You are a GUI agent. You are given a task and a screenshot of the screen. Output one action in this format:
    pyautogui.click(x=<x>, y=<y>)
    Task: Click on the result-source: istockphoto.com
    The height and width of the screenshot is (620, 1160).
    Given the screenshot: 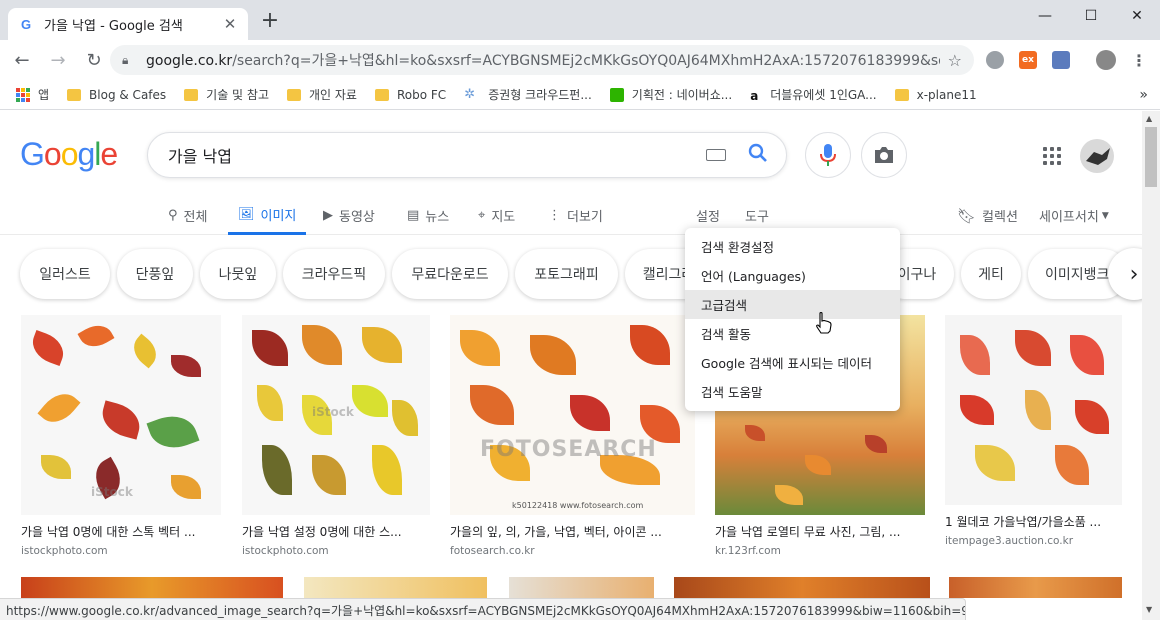 What is the action you would take?
    pyautogui.click(x=64, y=551)
    